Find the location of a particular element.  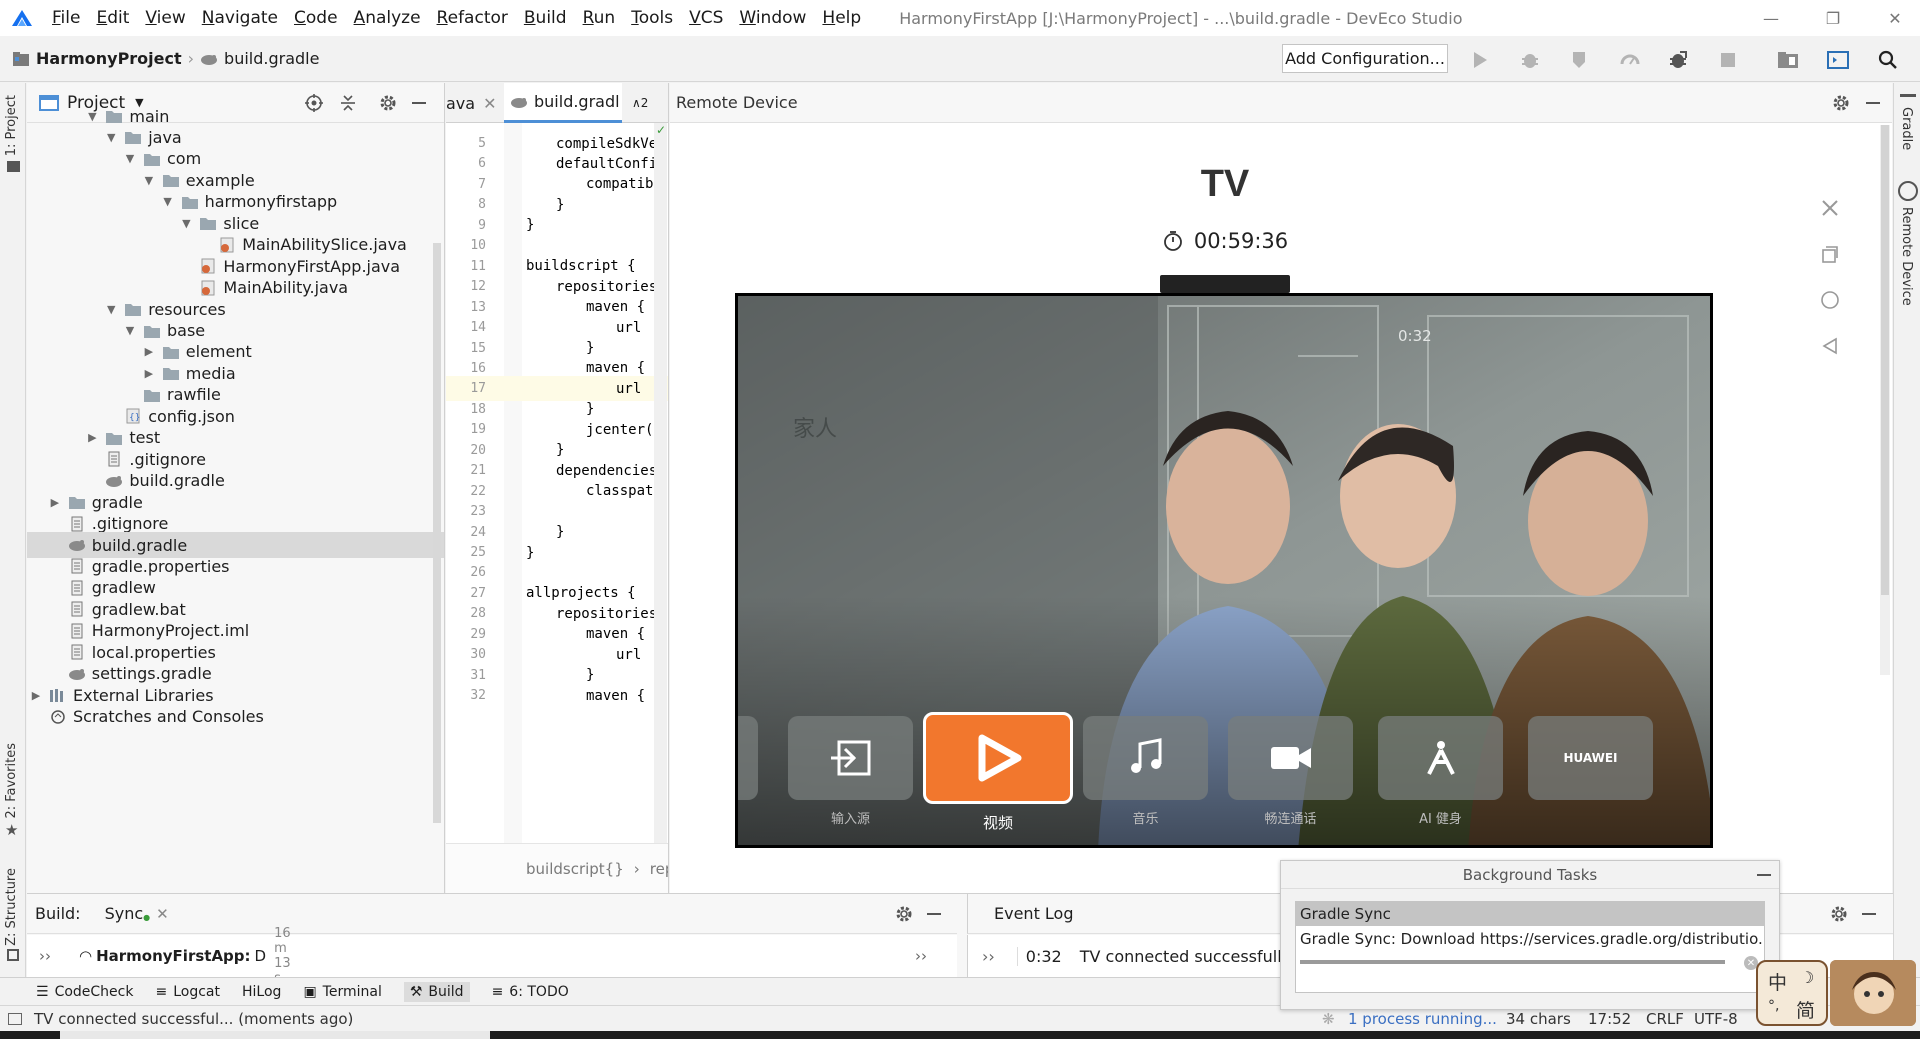

recent-apps-icon is located at coordinates (1830, 254).